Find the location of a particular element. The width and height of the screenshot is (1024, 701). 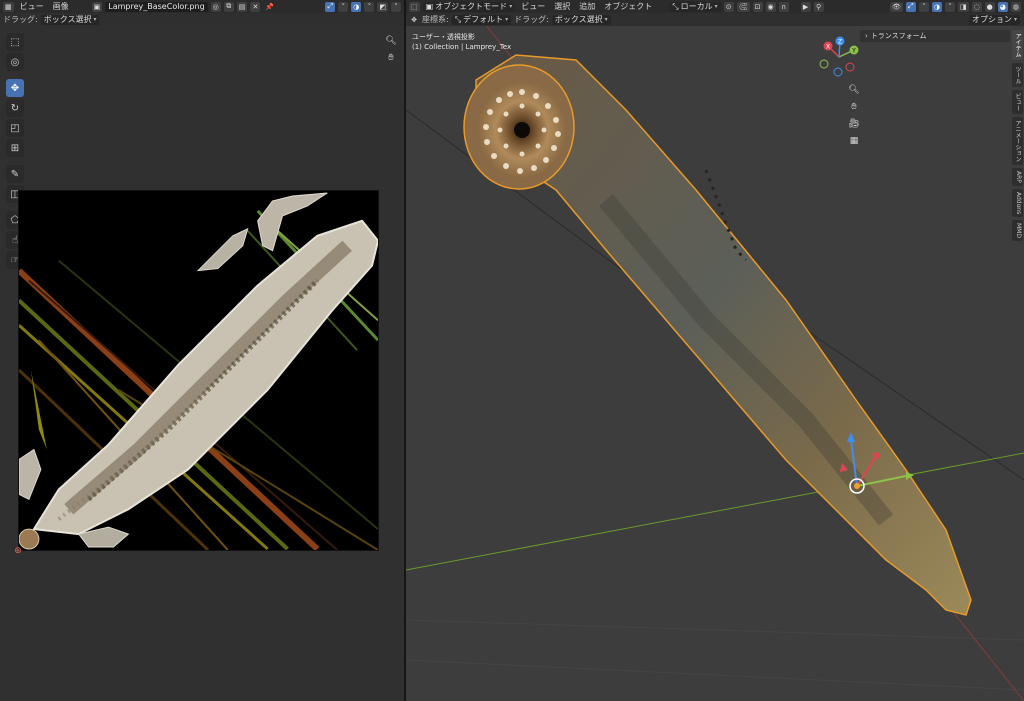

viewport-nav-buttons: 🔍︎ ✋︎ 🎥︎ ▦ is located at coordinates (854, 115).